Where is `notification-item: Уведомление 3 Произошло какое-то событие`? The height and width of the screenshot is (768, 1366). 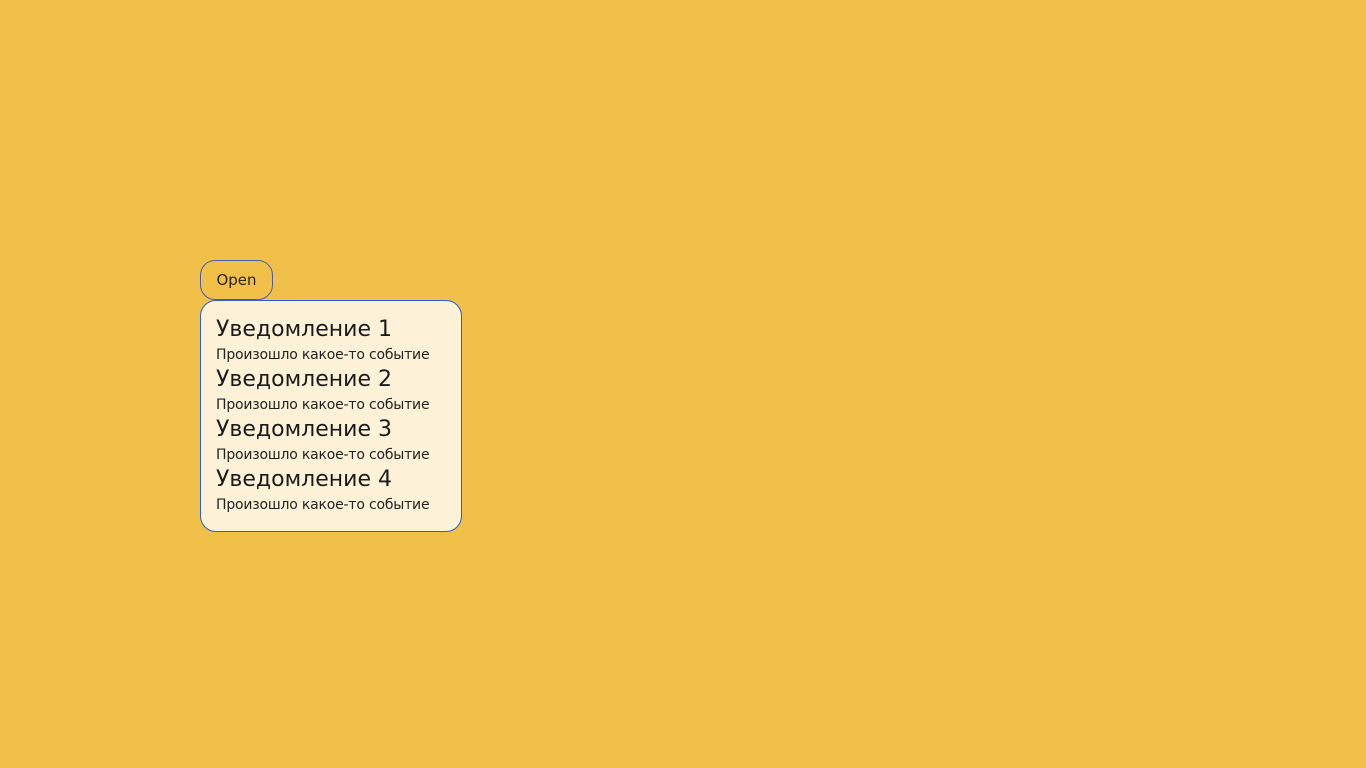
notification-item: Уведомление 3 Произошло какое-то событие is located at coordinates (331, 440).